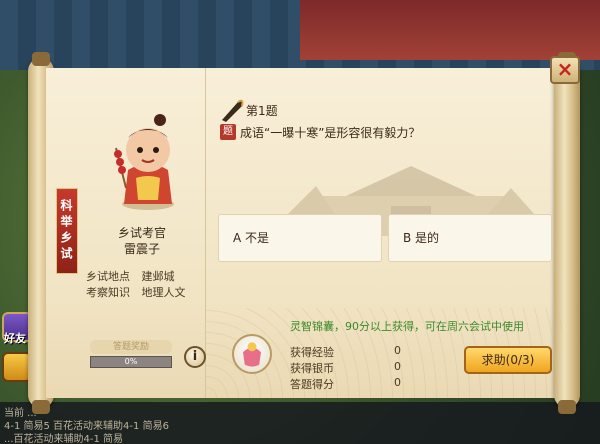 This screenshot has width=600, height=444. I want to click on reward-score-row: 答题得分 0, so click(345, 384).